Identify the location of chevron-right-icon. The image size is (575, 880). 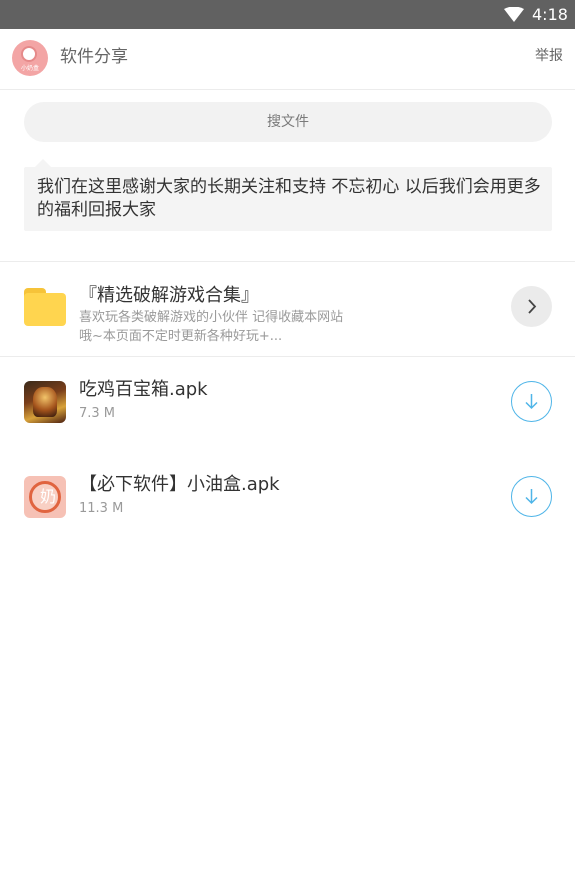
(532, 306).